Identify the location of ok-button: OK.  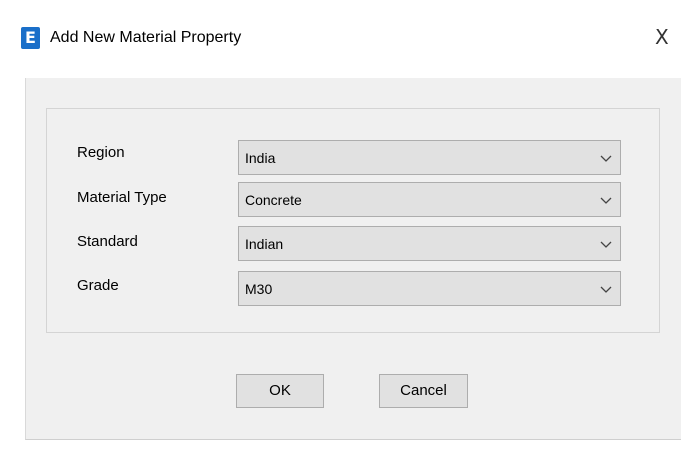
(280, 391).